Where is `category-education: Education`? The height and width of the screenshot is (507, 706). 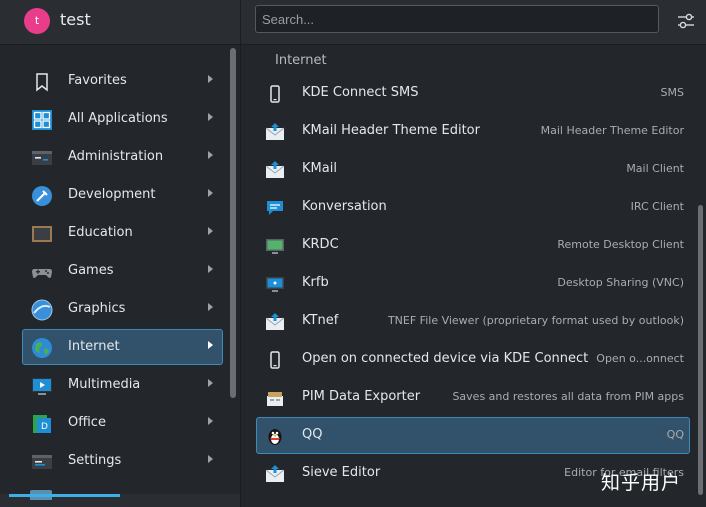
category-education: Education is located at coordinates (122, 233).